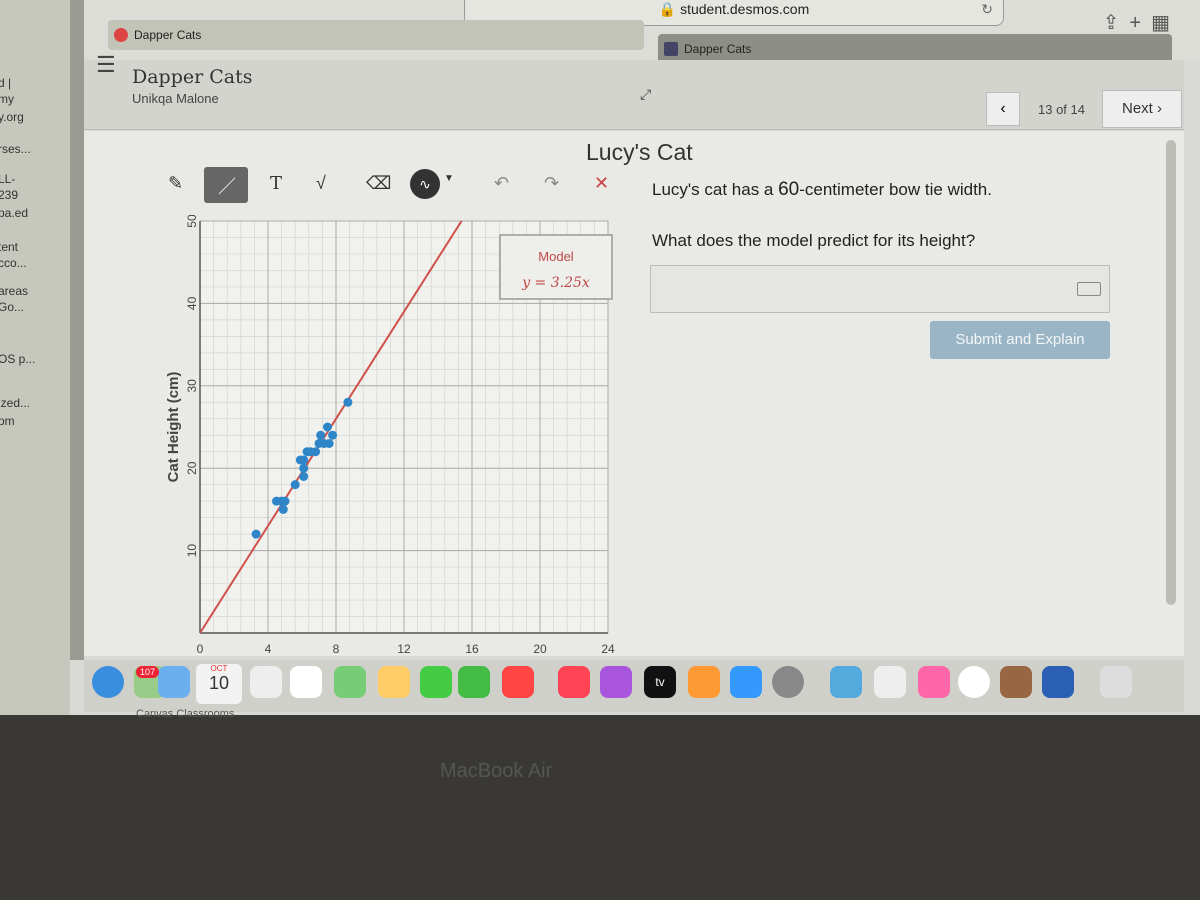  I want to click on mail-badge: 107, so click(148, 672).